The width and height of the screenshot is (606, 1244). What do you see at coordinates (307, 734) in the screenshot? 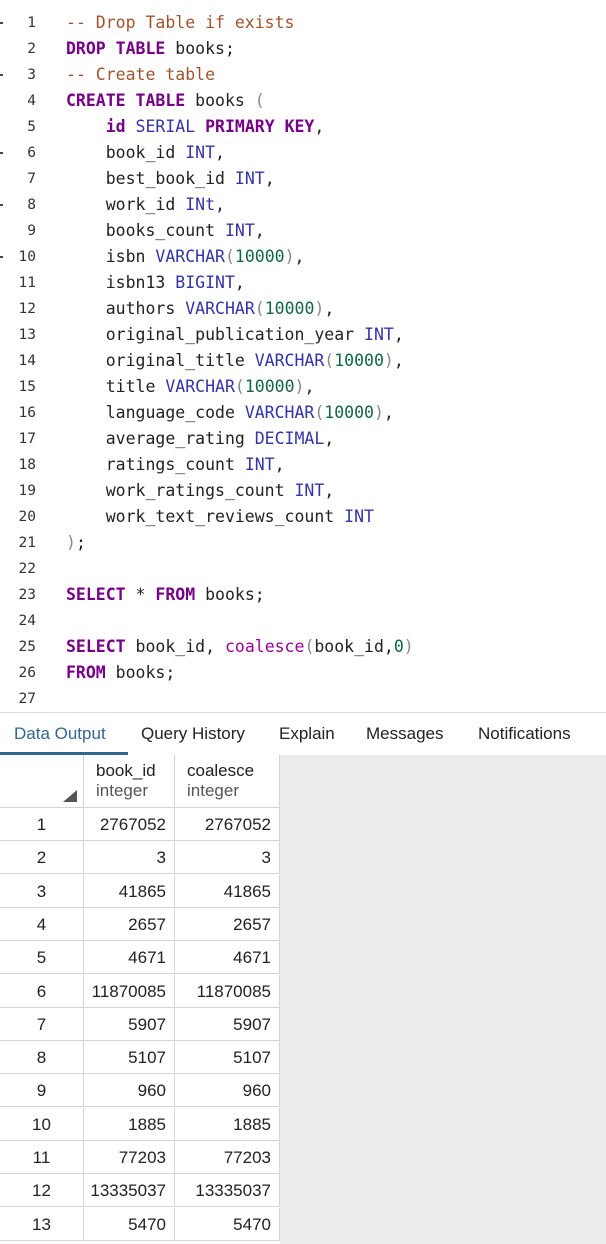
I see `tab-explain: Explain` at bounding box center [307, 734].